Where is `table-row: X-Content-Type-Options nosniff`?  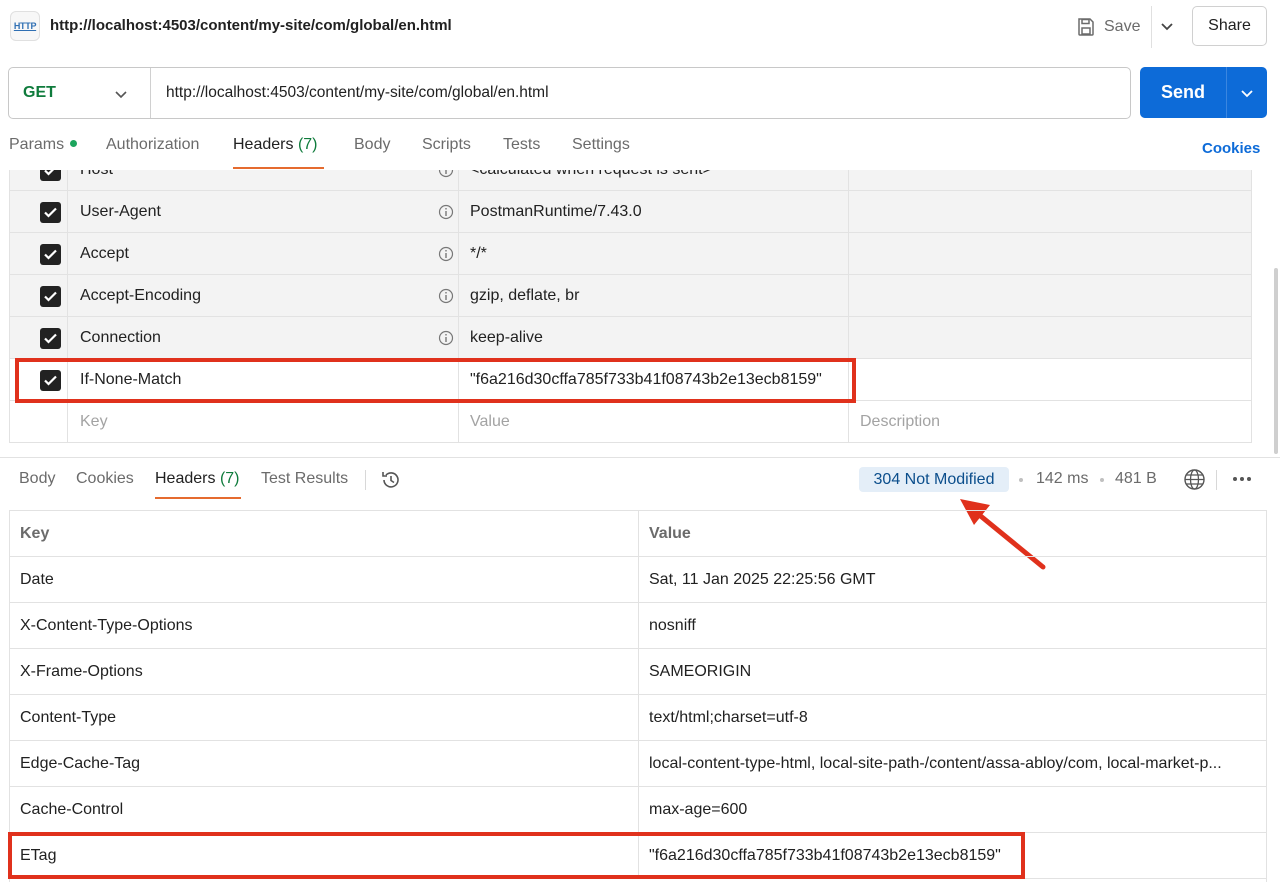
table-row: X-Content-Type-Options nosniff is located at coordinates (638, 626).